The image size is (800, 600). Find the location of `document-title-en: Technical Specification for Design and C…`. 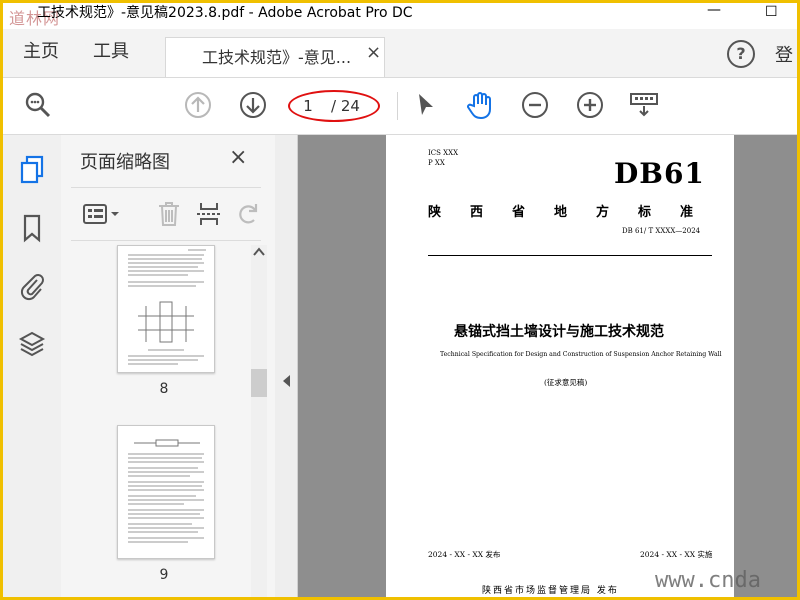

document-title-en: Technical Specification for Design and C… is located at coordinates (581, 354).